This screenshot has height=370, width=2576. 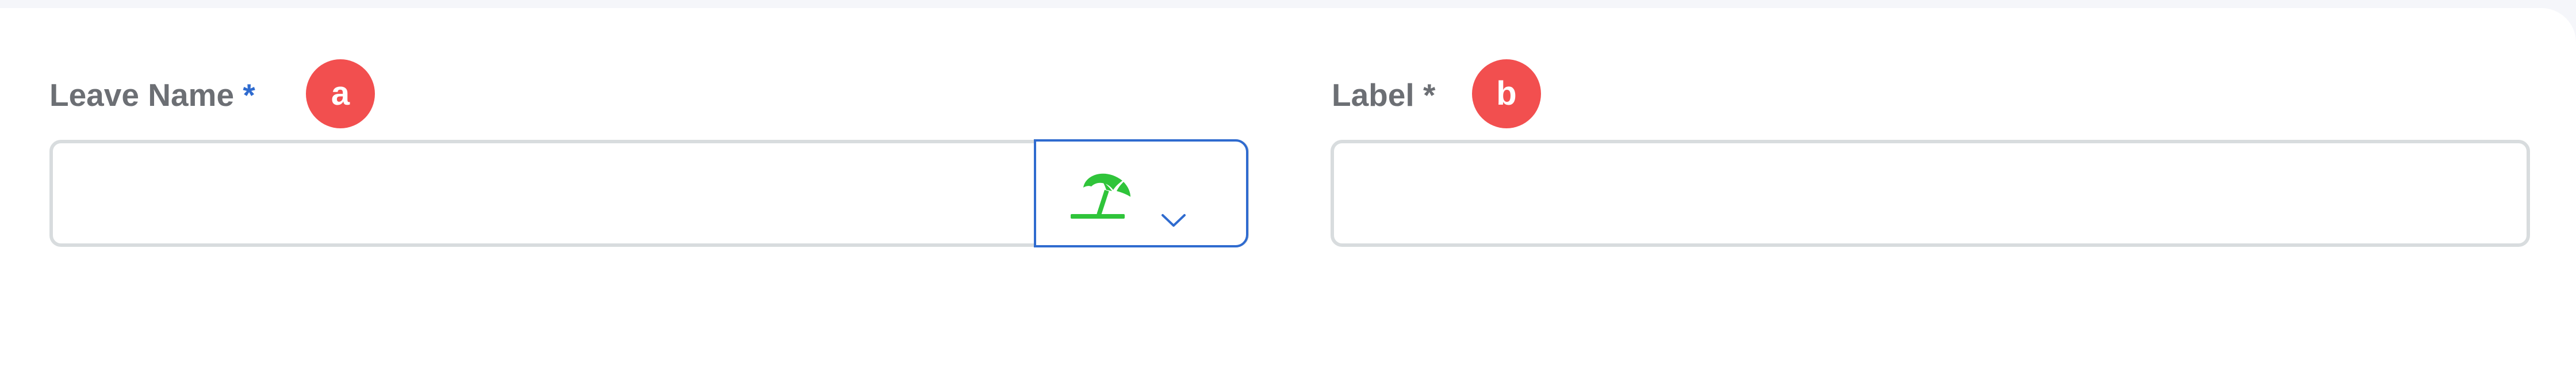 What do you see at coordinates (249, 95) in the screenshot?
I see `leave-name-required-mark: *` at bounding box center [249, 95].